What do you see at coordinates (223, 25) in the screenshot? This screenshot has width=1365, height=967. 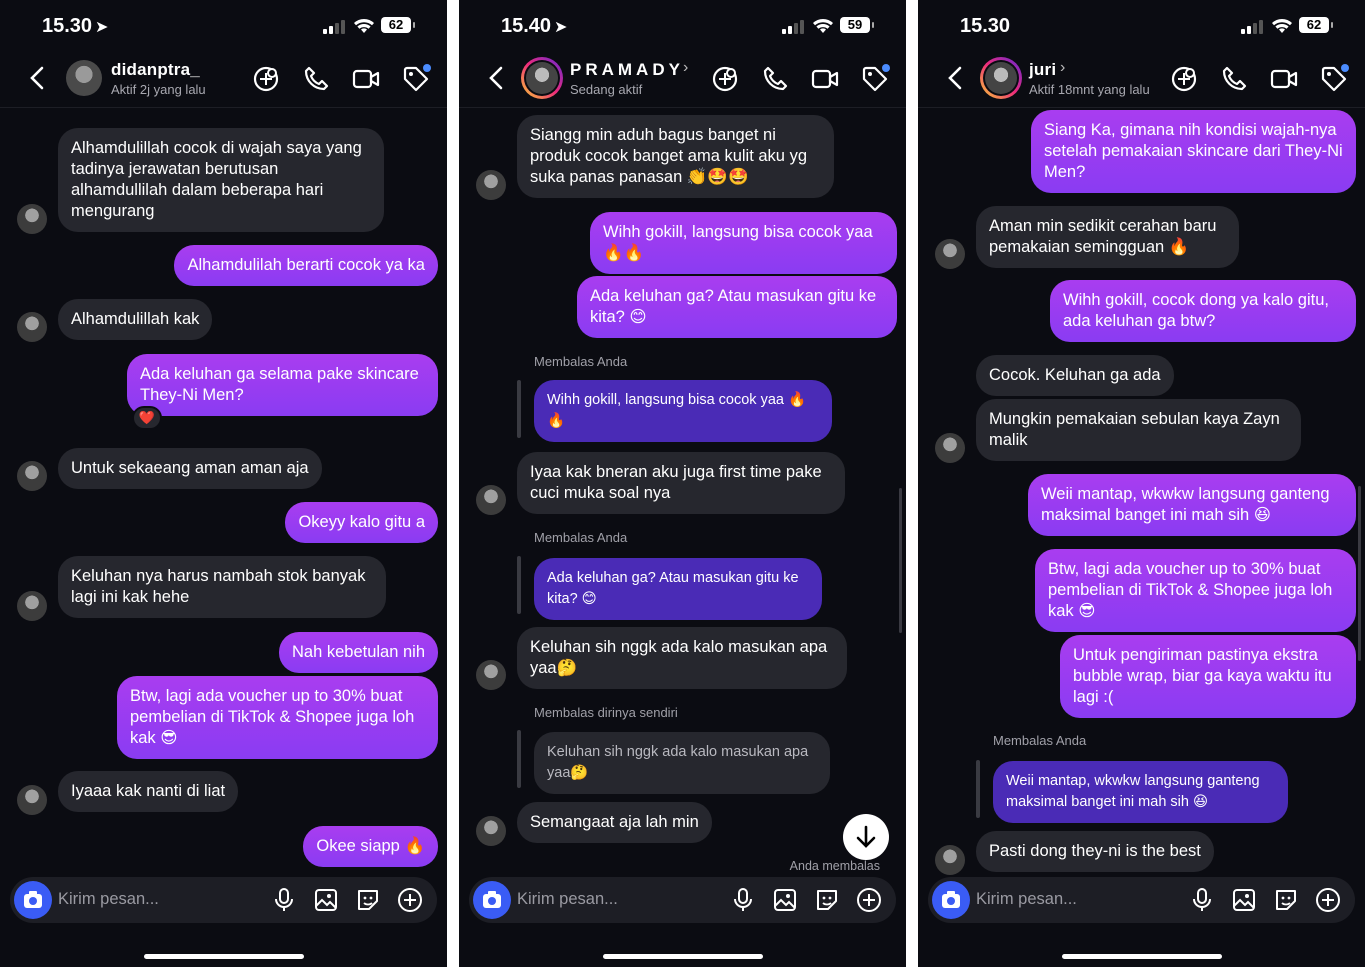 I see `status-bar: 15.30 ➤ 62` at bounding box center [223, 25].